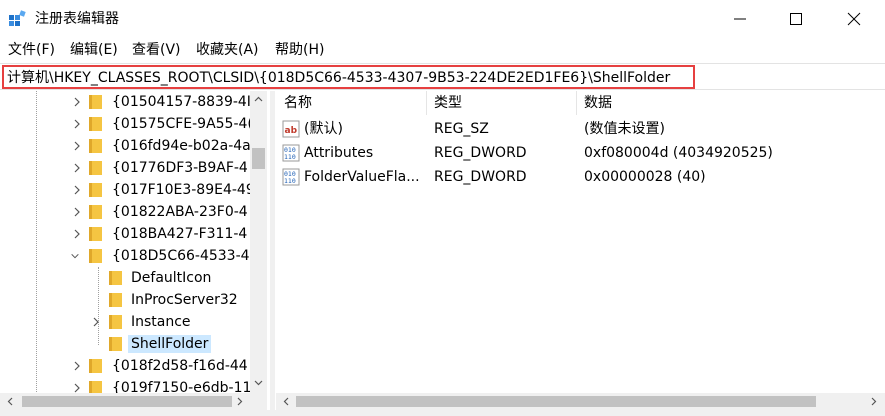 Image resolution: width=885 pixels, height=416 pixels. What do you see at coordinates (180, 234) in the screenshot?
I see `tree-item-label: {018BA427-F311-4` at bounding box center [180, 234].